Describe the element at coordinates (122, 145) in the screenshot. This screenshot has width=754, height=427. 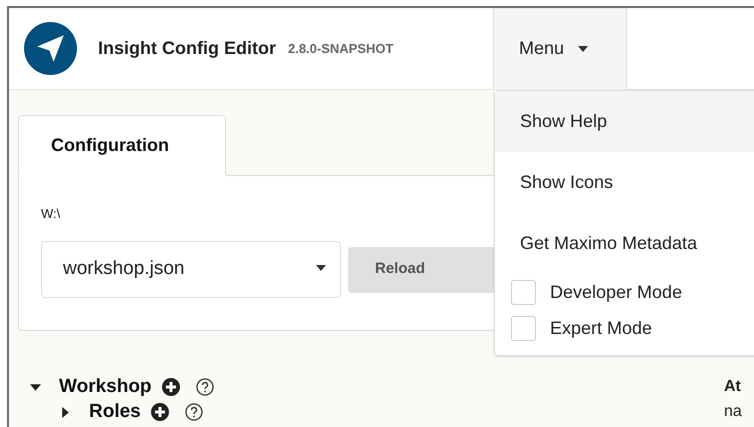
I see `tab: Configuration` at that location.